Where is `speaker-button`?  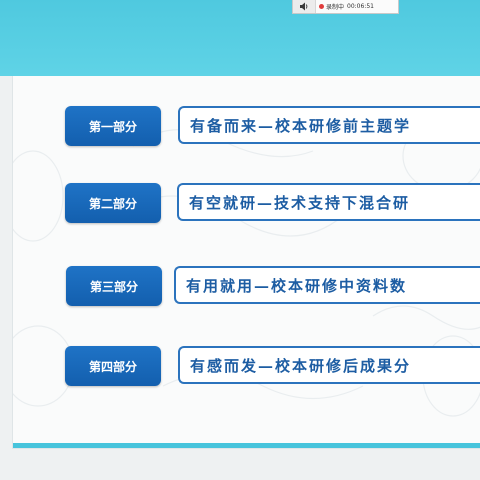
speaker-button is located at coordinates (304, 6).